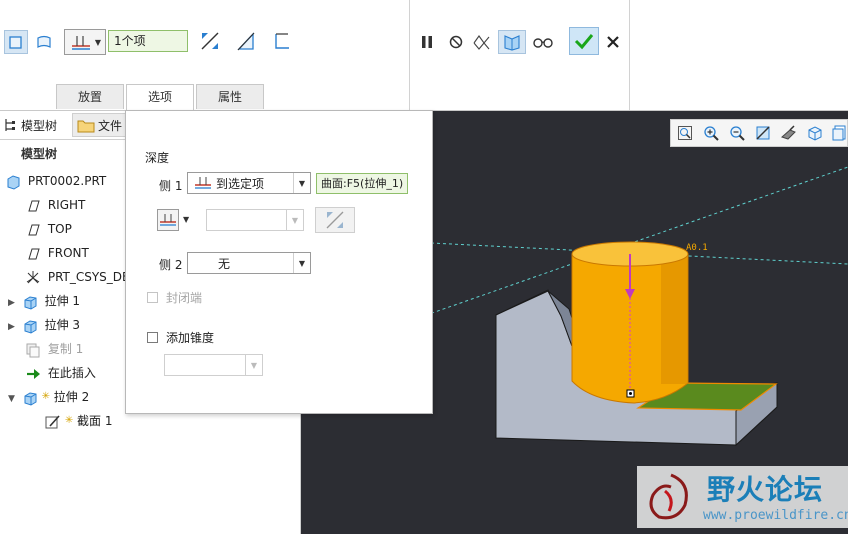 This screenshot has width=848, height=534. What do you see at coordinates (44, 301) in the screenshot?
I see `tree-item-extrude-1: ▶ 拉伸 1` at bounding box center [44, 301].